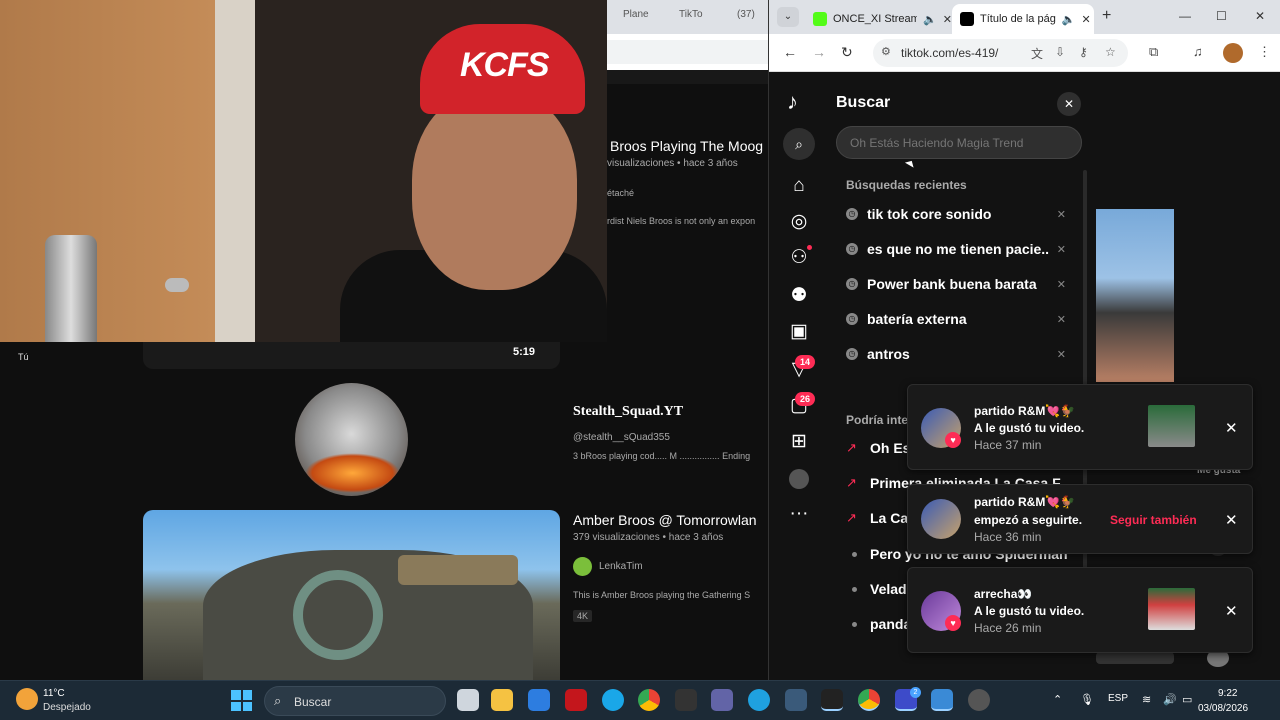  What do you see at coordinates (959, 142) in the screenshot?
I see `search-input` at bounding box center [959, 142].